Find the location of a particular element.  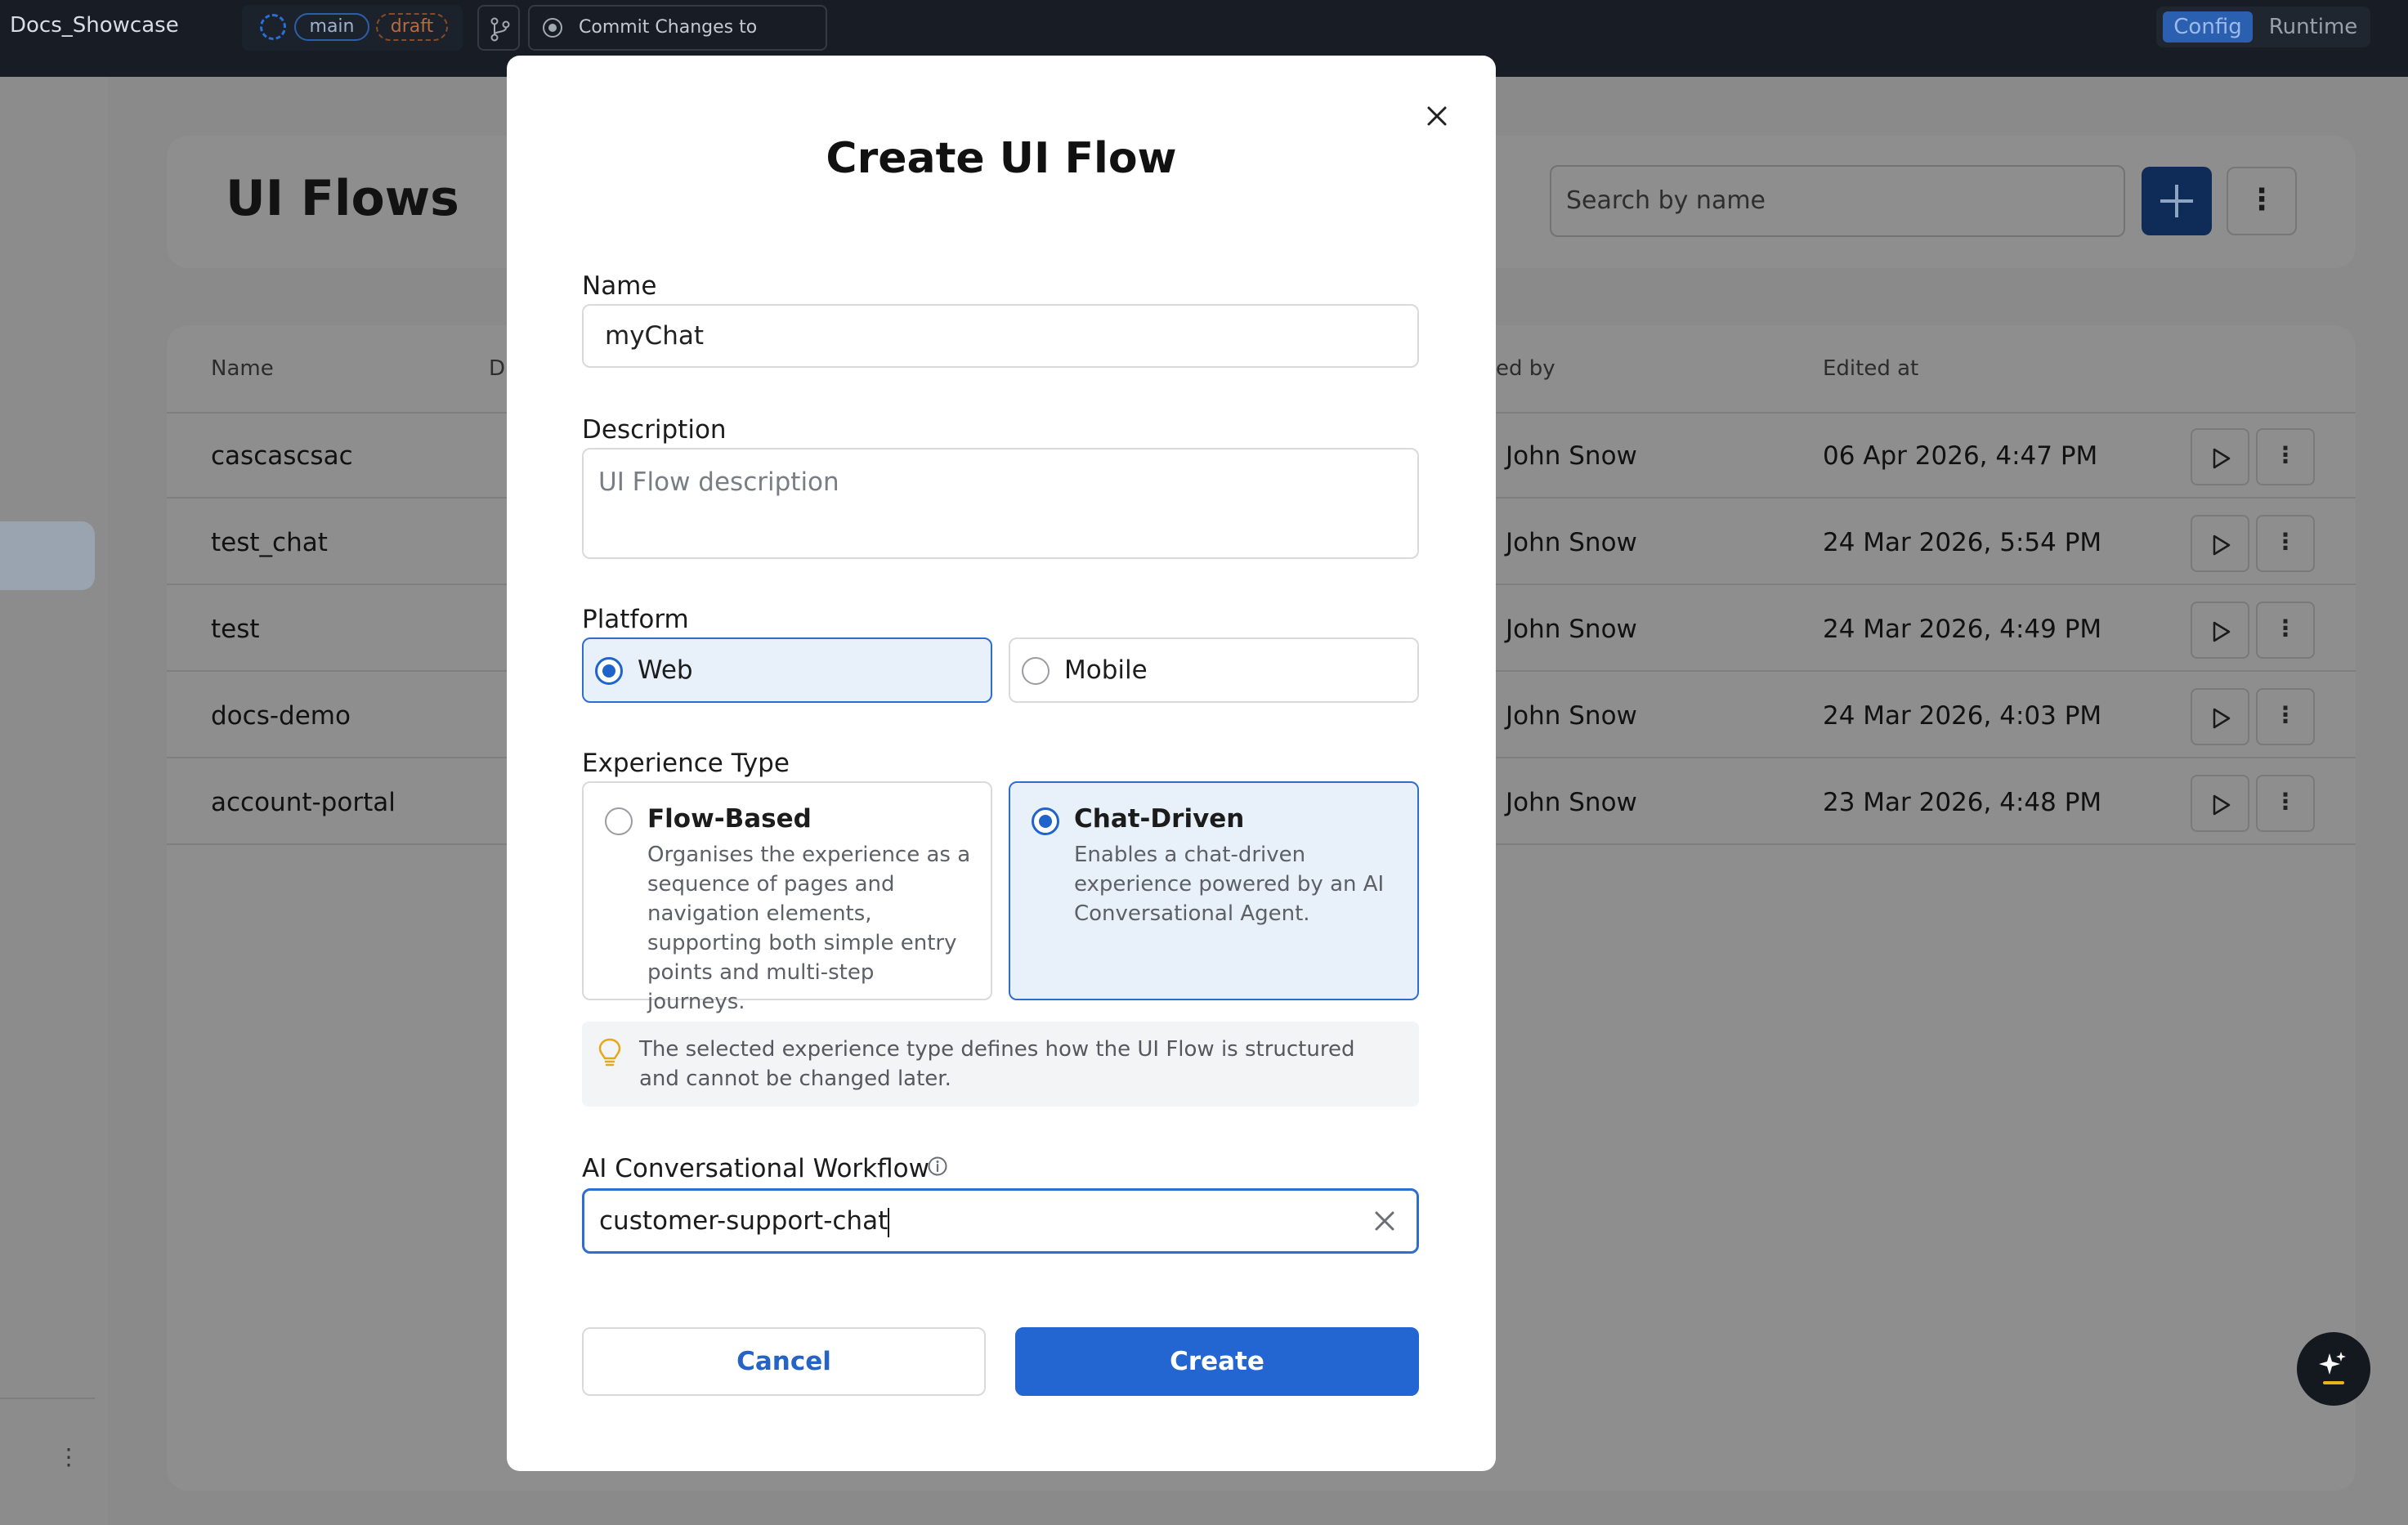

radio-mobile is located at coordinates (1036, 671).